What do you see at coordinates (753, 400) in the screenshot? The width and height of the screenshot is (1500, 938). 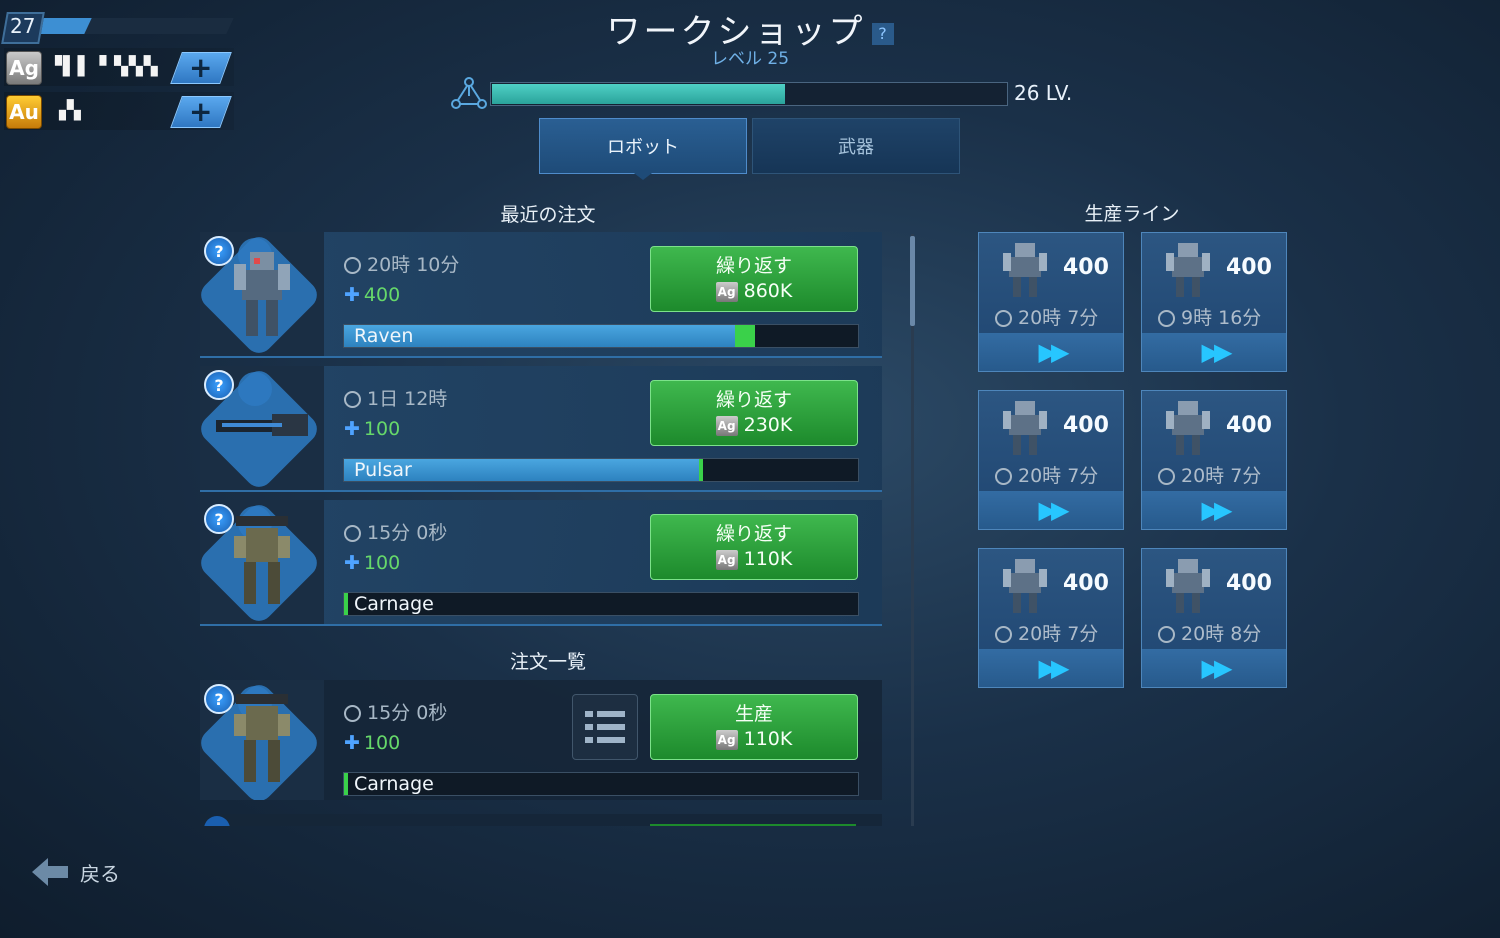 I see `repeat-button-label: 繰り返す` at bounding box center [753, 400].